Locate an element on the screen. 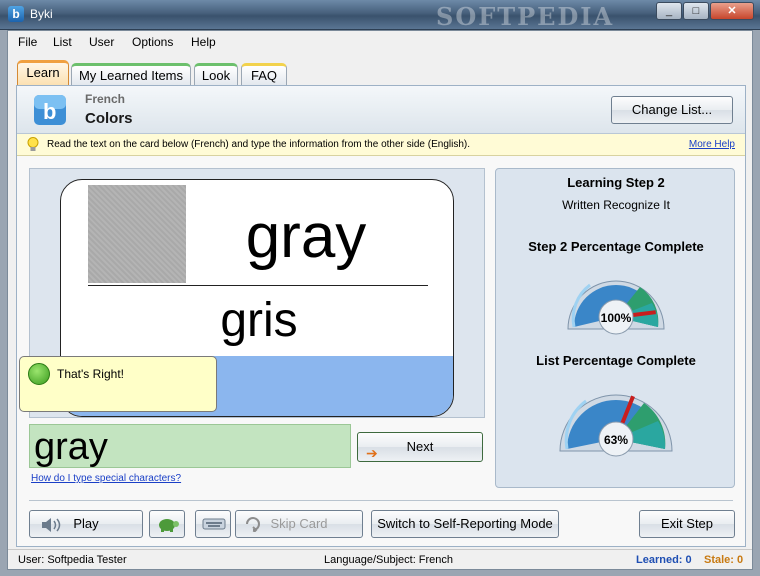 This screenshot has width=760, height=576. learning-step-subtitle: Written Recognize It is located at coordinates (616, 205).